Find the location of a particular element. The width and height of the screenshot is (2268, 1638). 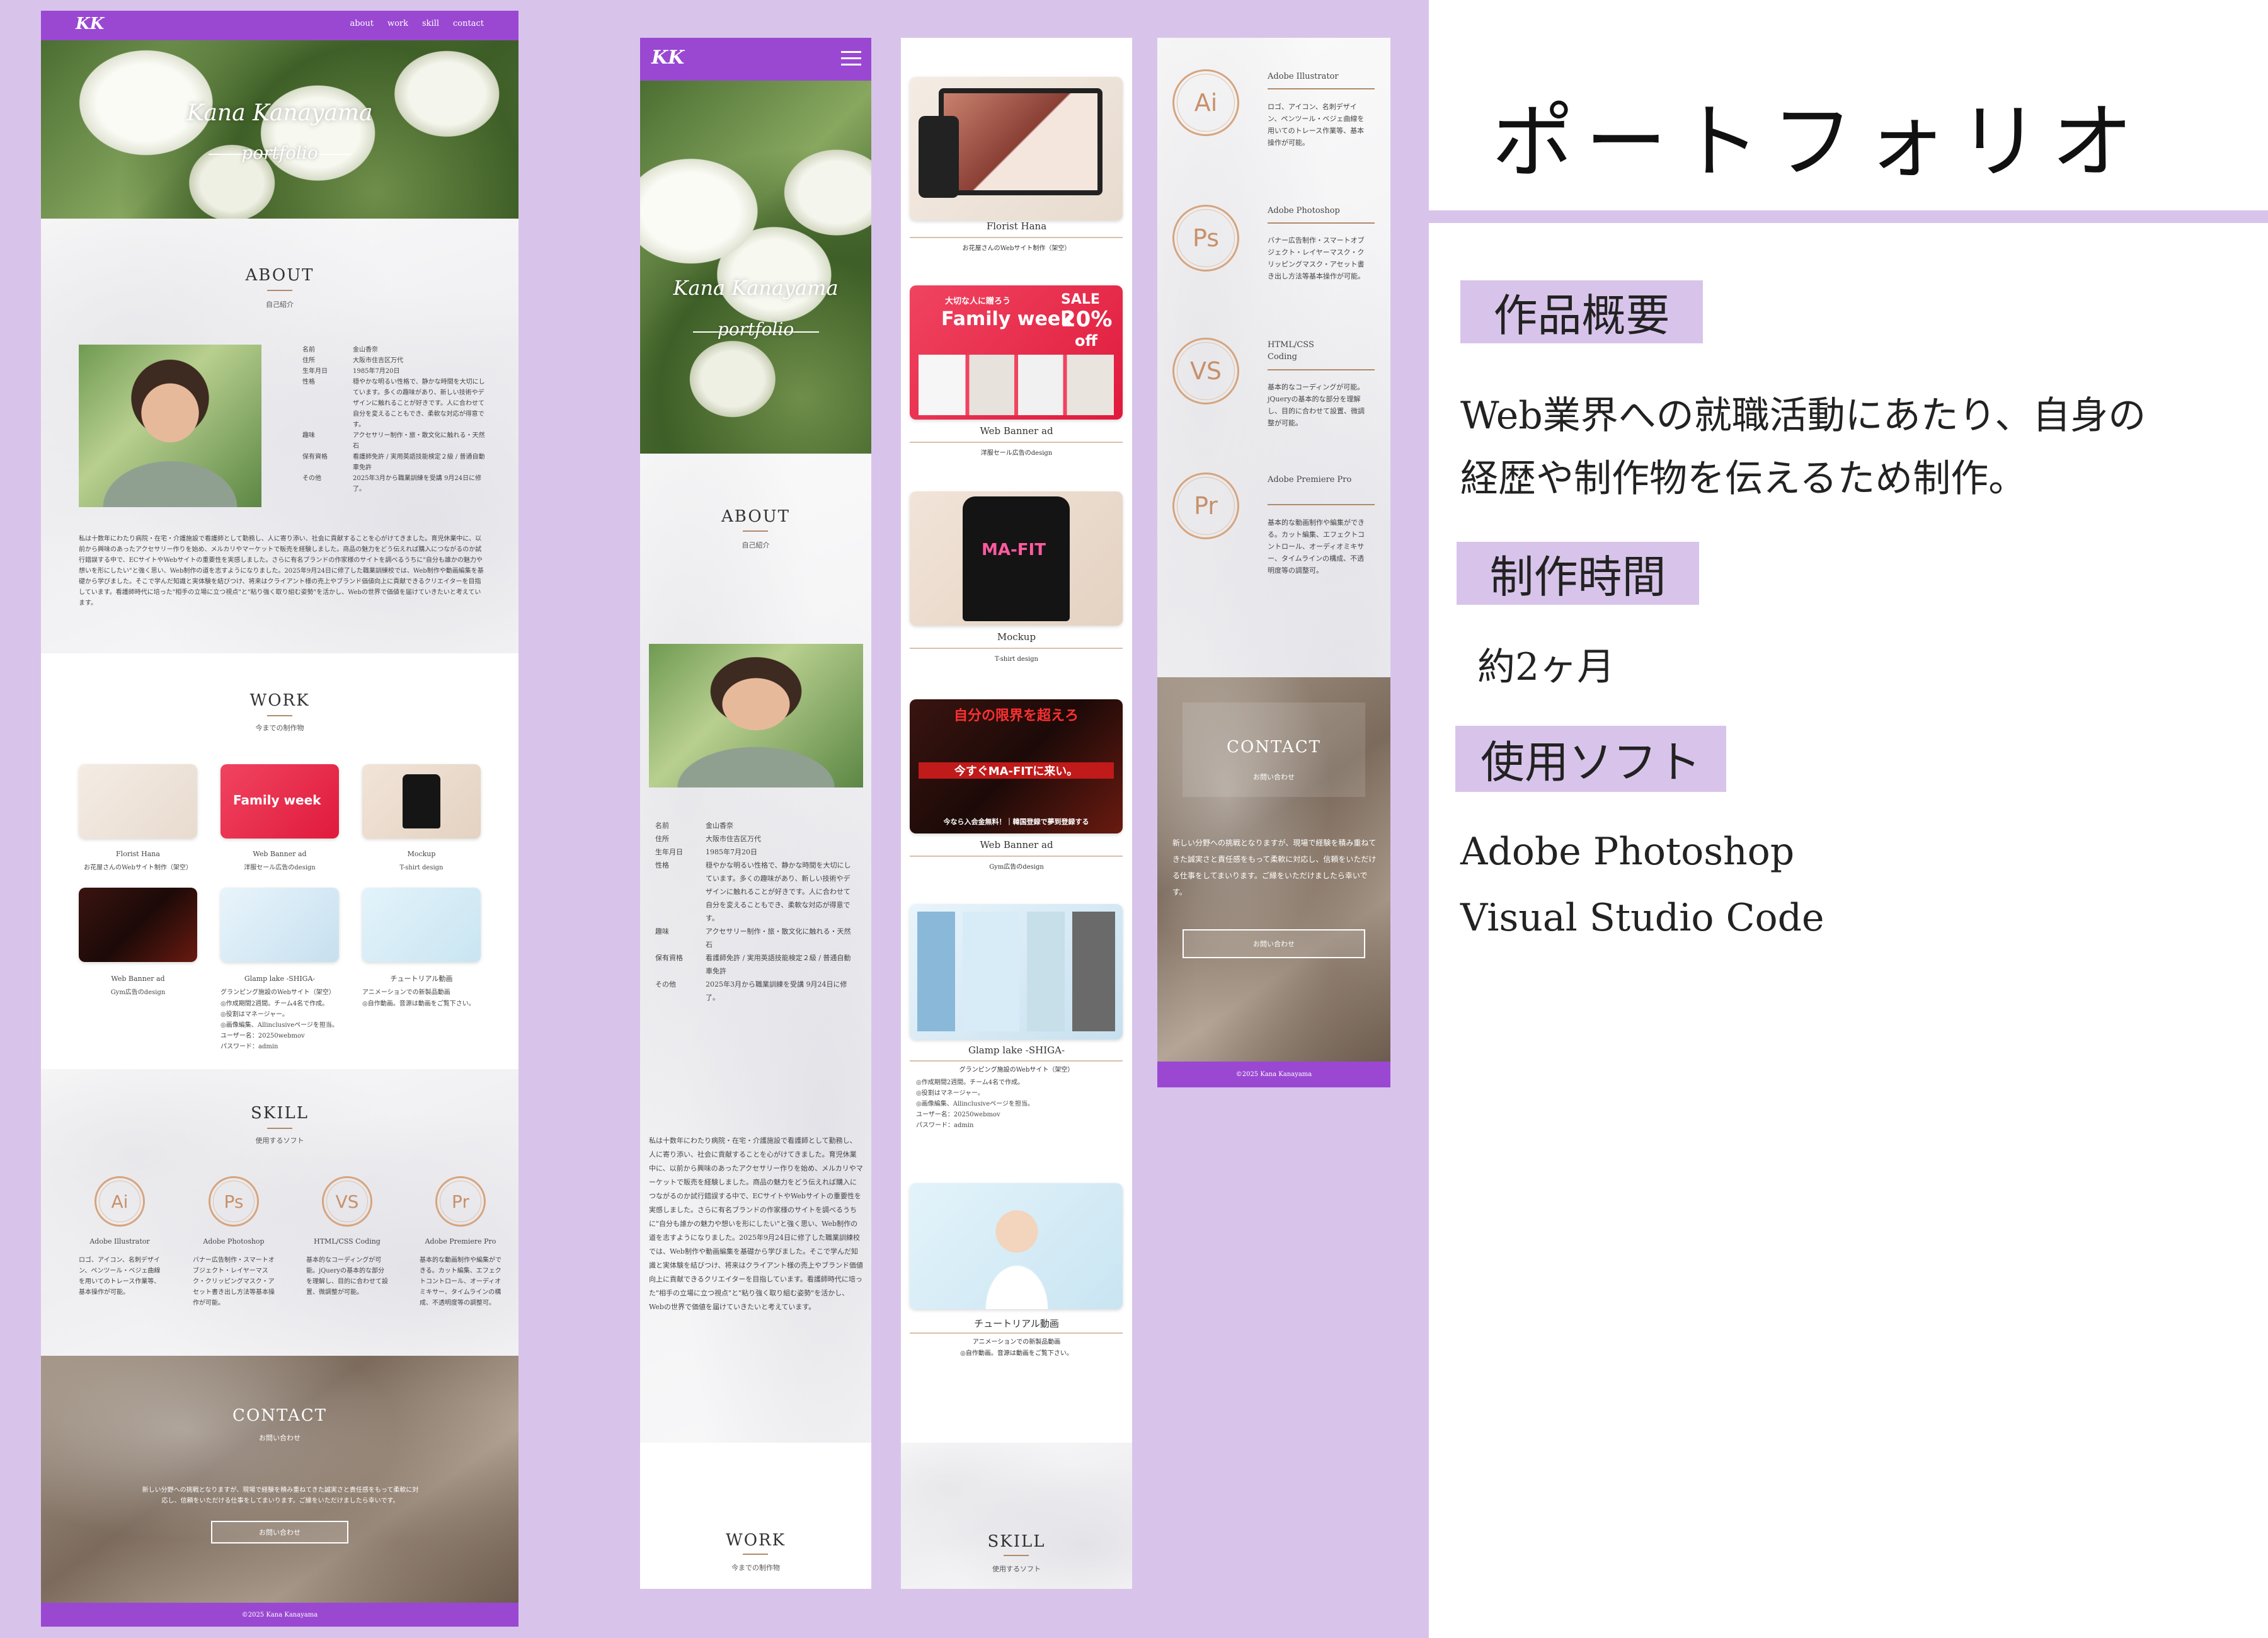

work-thumb-banner: 大切な人に贈ろう Family week SALE 20% off is located at coordinates (1016, 352).